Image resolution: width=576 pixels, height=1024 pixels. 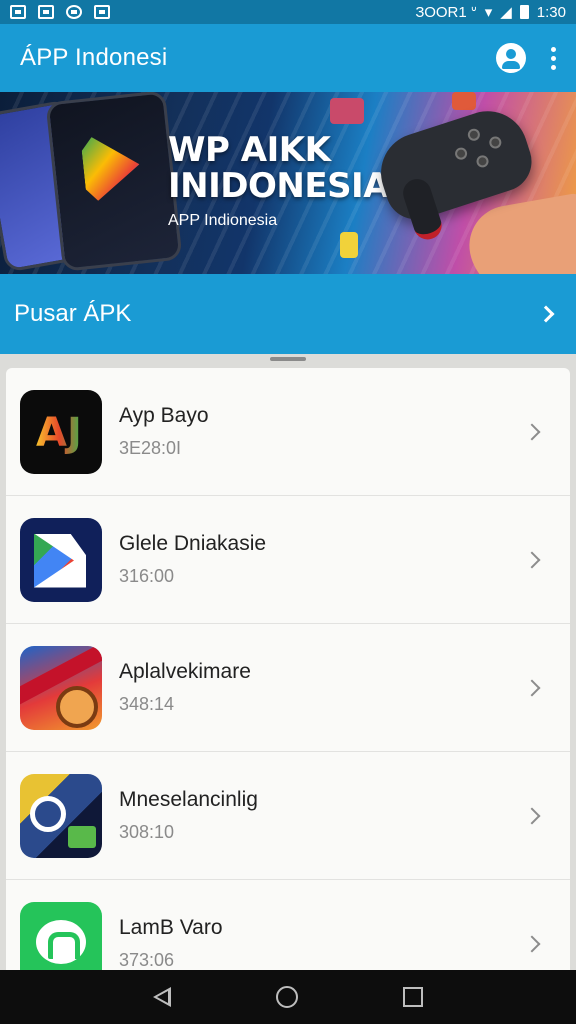 What do you see at coordinates (524, 12) in the screenshot?
I see `battery-icon` at bounding box center [524, 12].